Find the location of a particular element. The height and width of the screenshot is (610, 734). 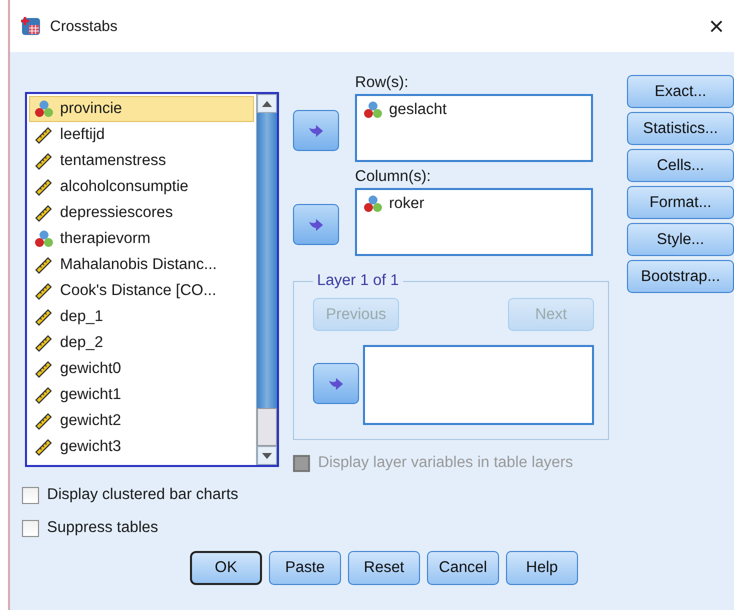

checkbox-label: Display layer variables in table layers is located at coordinates (446, 463).